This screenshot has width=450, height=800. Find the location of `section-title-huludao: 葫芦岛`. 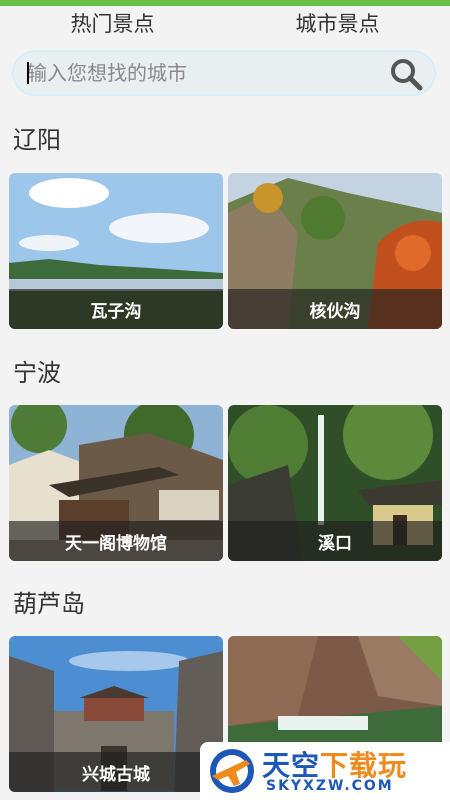

section-title-huludao: 葫芦岛 is located at coordinates (49, 604).